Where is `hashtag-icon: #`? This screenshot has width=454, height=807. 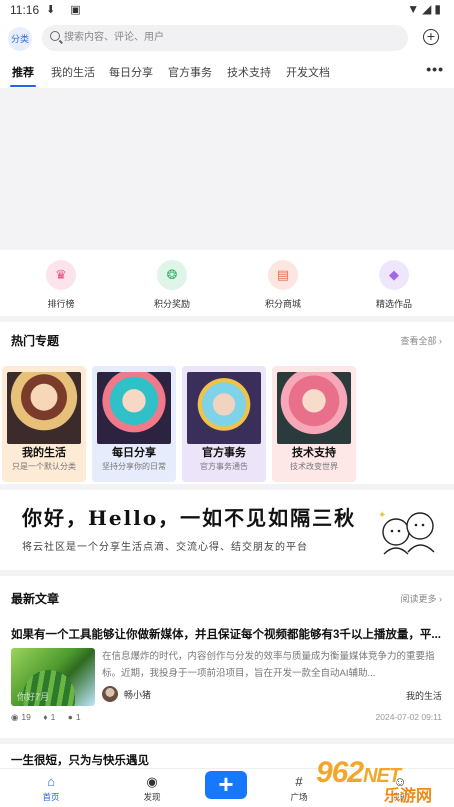 hashtag-icon: # is located at coordinates (299, 781).